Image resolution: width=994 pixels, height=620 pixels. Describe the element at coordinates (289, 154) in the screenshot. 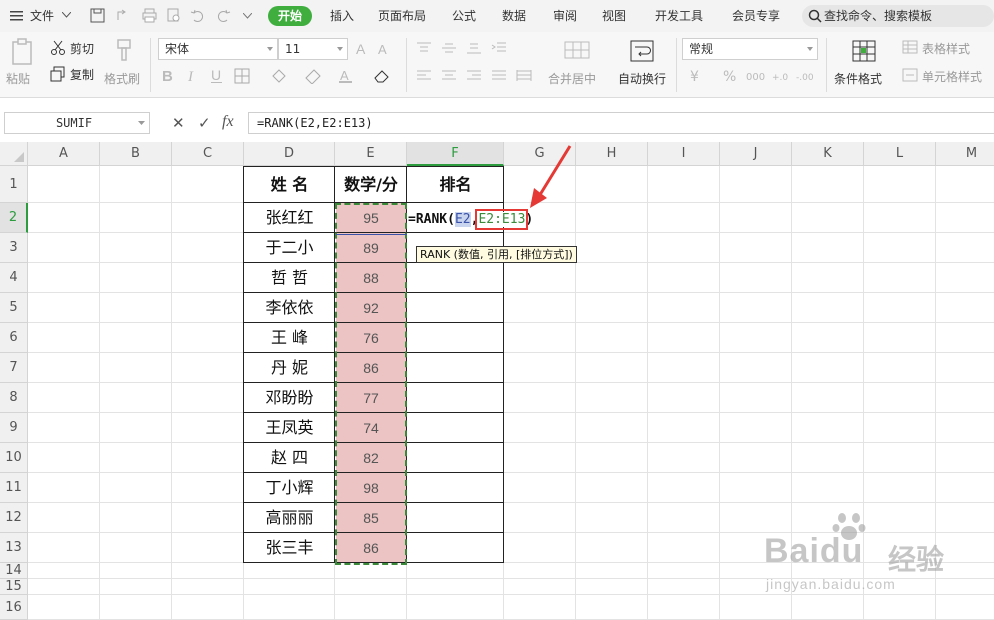

I see `column-header-d: D` at that location.